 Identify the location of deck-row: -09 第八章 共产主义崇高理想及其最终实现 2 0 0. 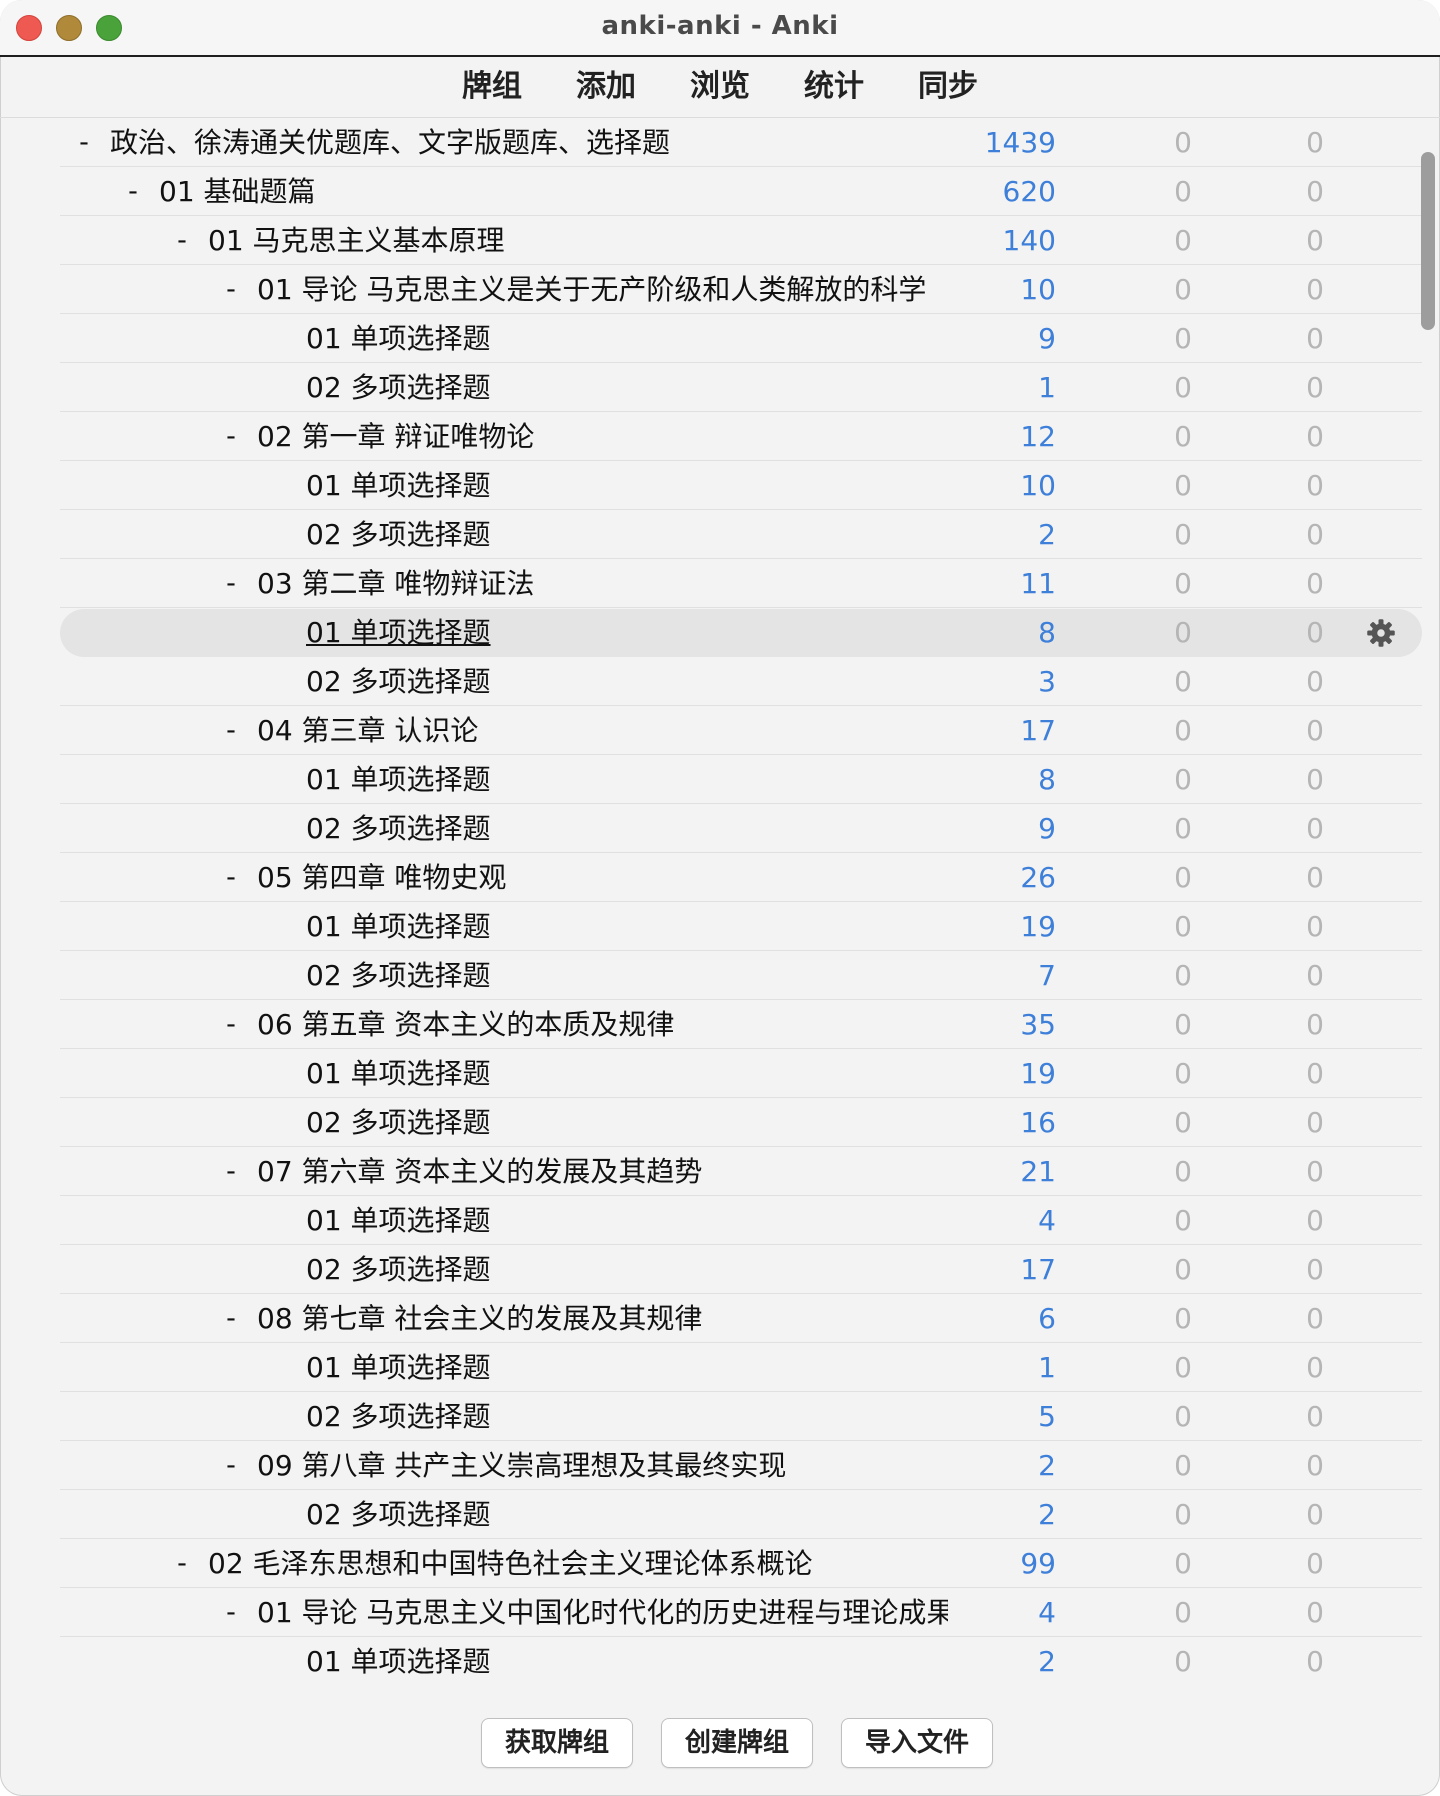
(741, 1466).